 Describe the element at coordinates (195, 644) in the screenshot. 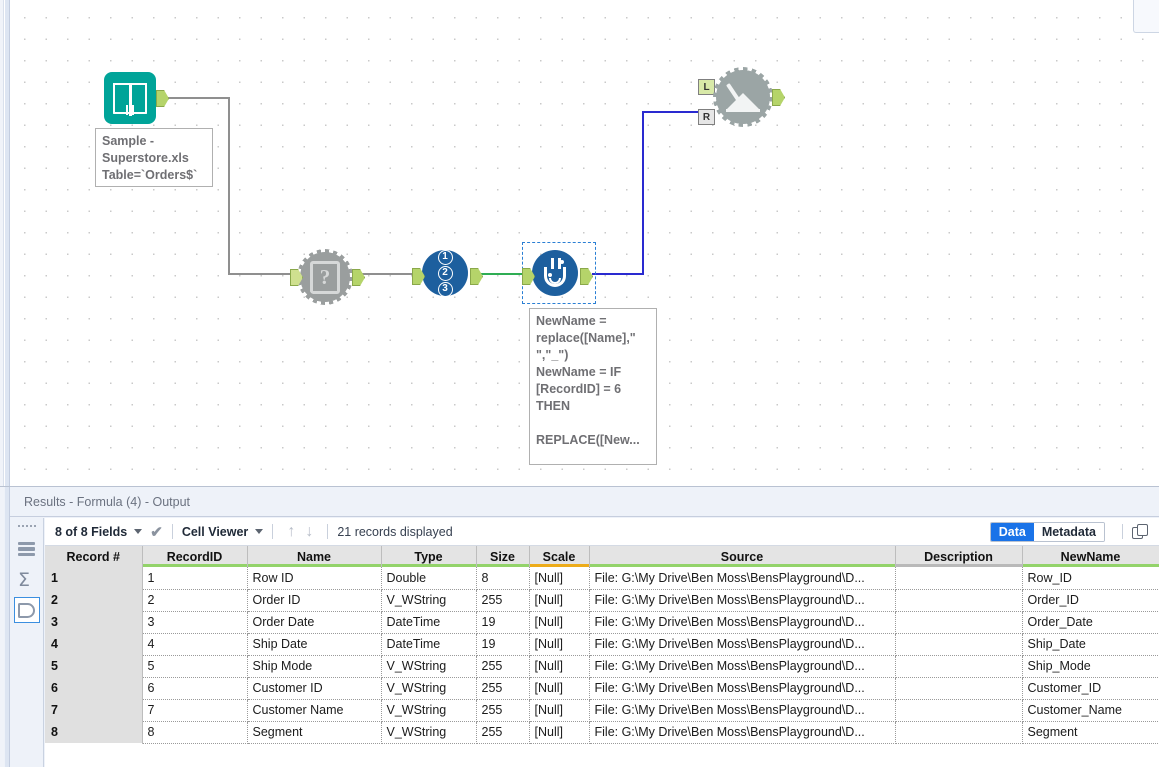

I see `table-cell: 4` at that location.